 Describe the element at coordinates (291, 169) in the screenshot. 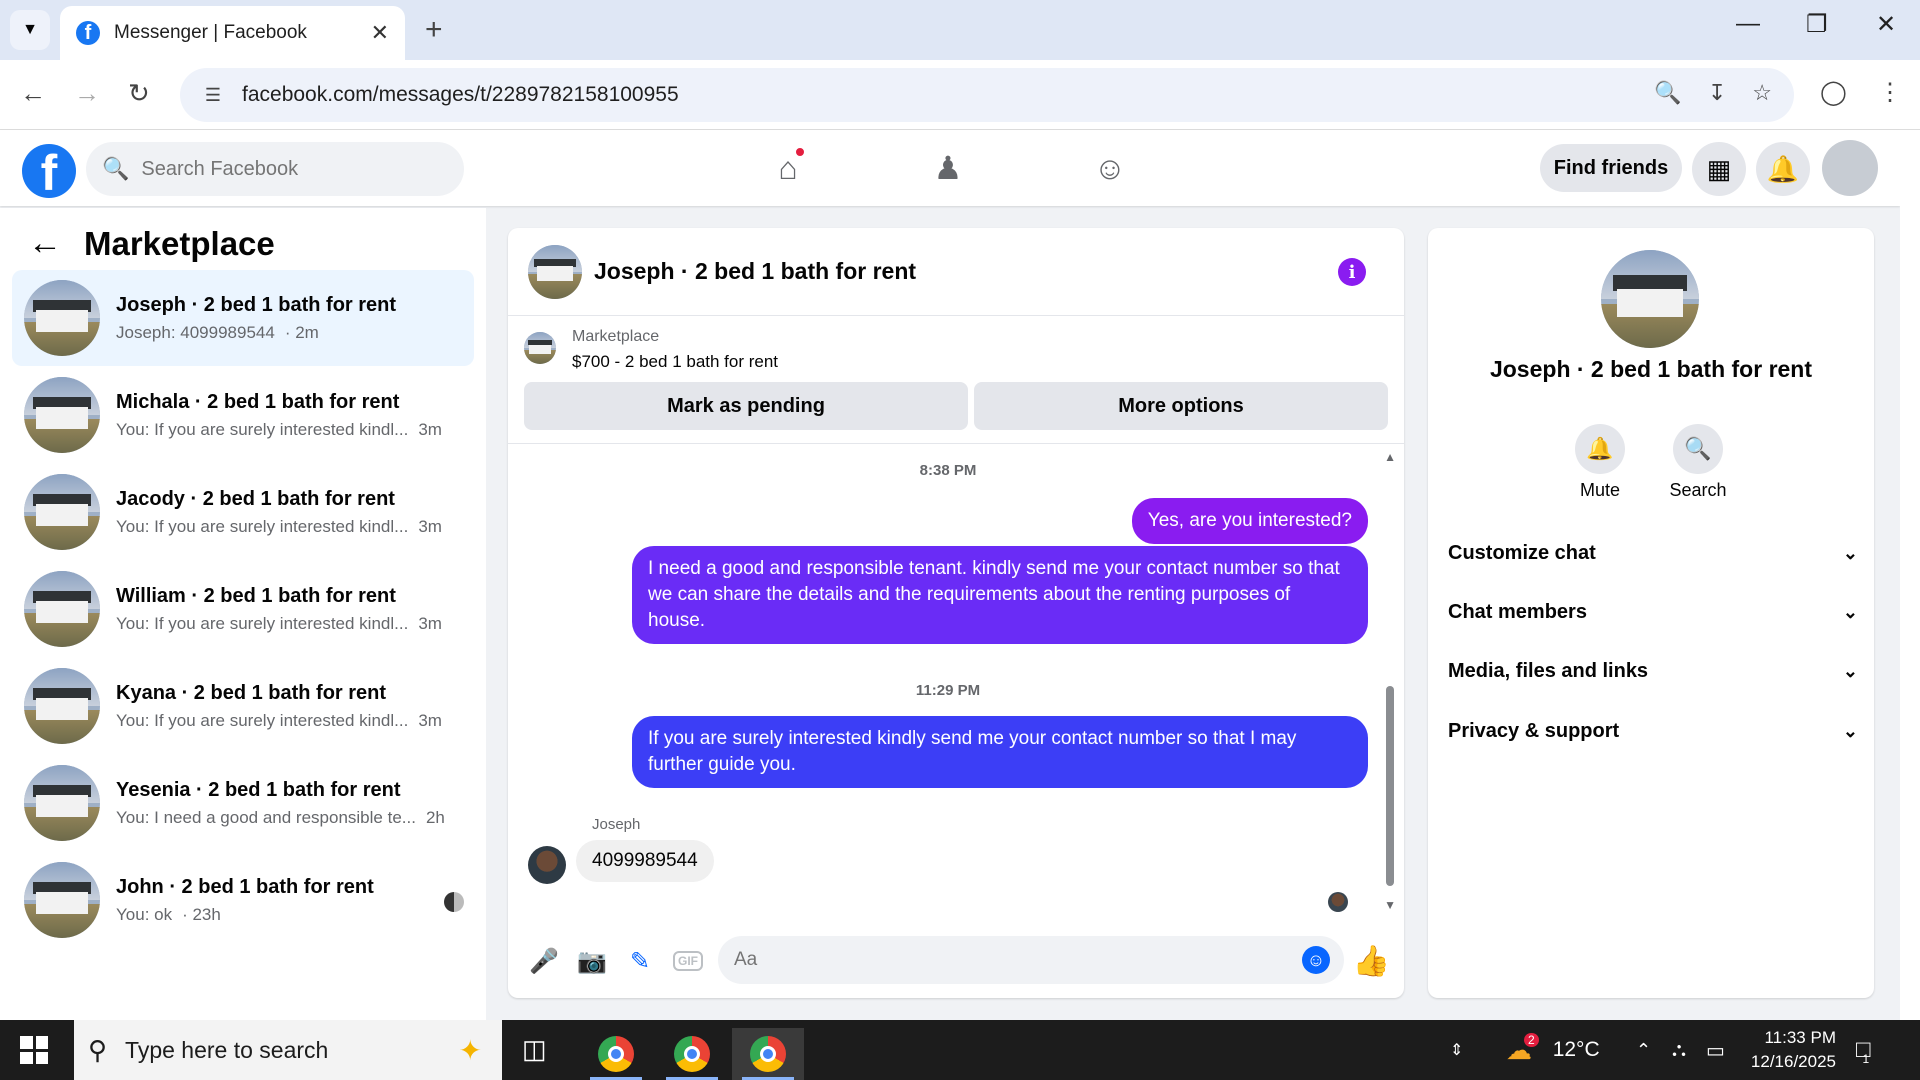

I see `facebook-search-input` at that location.